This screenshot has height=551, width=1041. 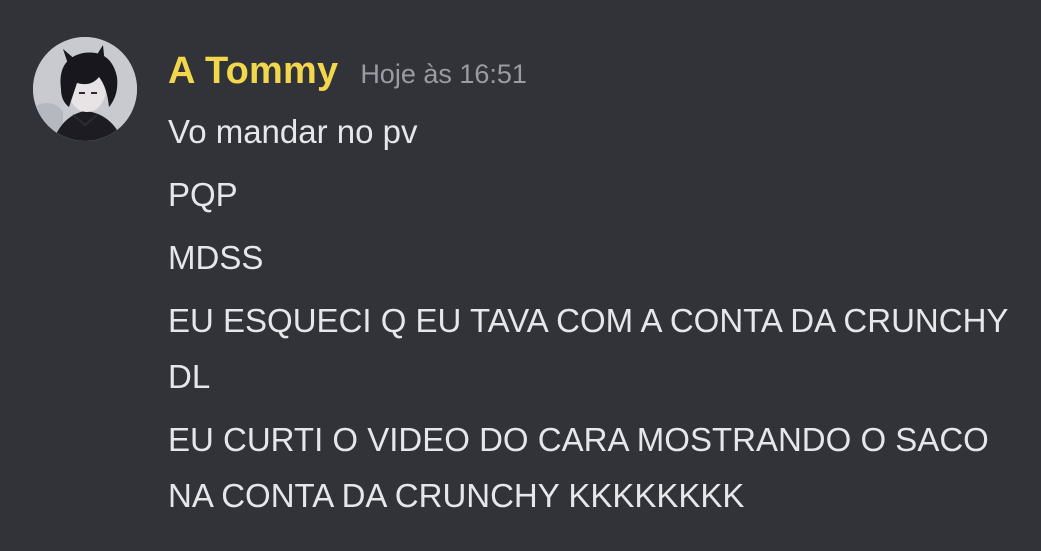 What do you see at coordinates (203, 194) in the screenshot?
I see `message-text: PQP` at bounding box center [203, 194].